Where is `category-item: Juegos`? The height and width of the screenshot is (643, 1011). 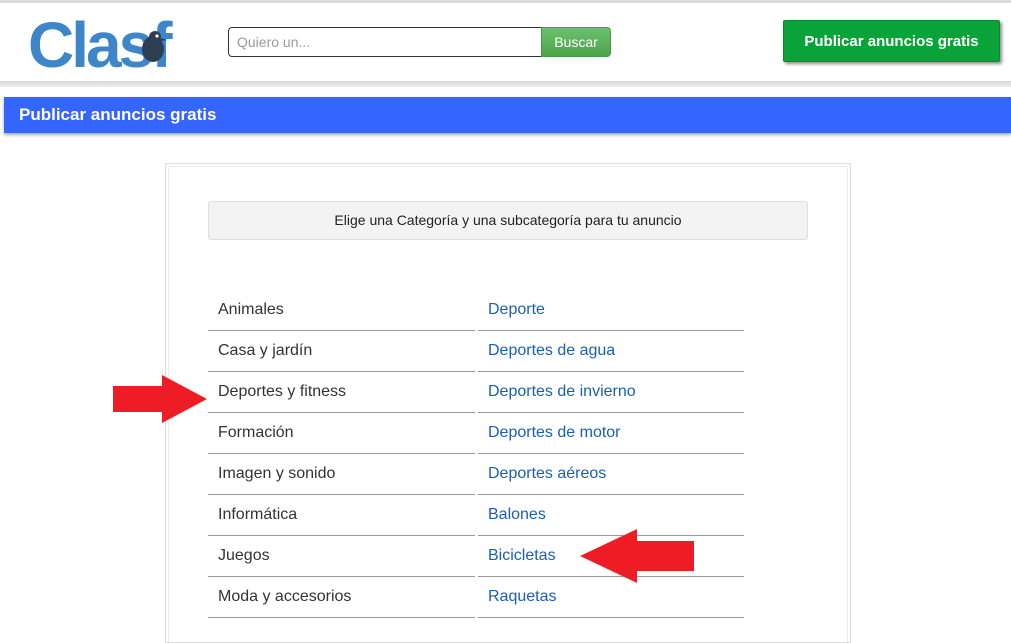
category-item: Juegos is located at coordinates (341, 556).